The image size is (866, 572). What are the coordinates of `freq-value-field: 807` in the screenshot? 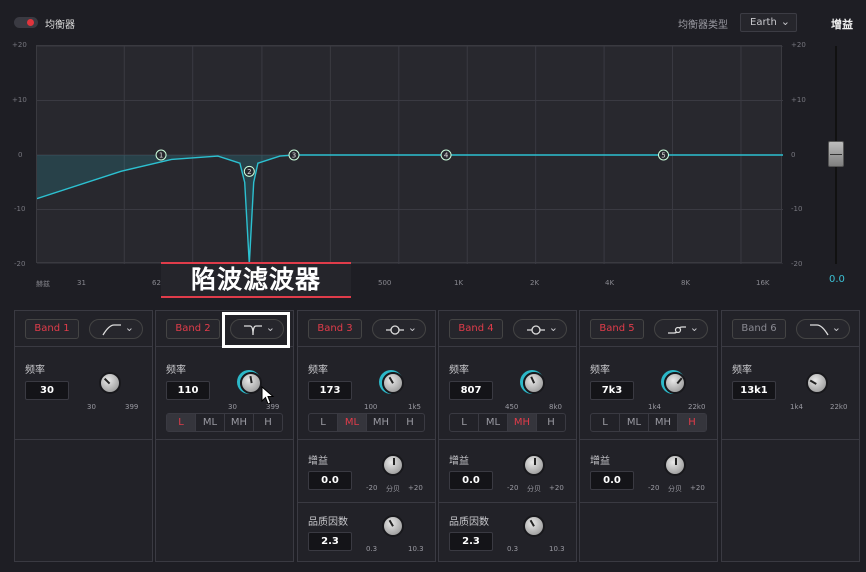 It's located at (471, 390).